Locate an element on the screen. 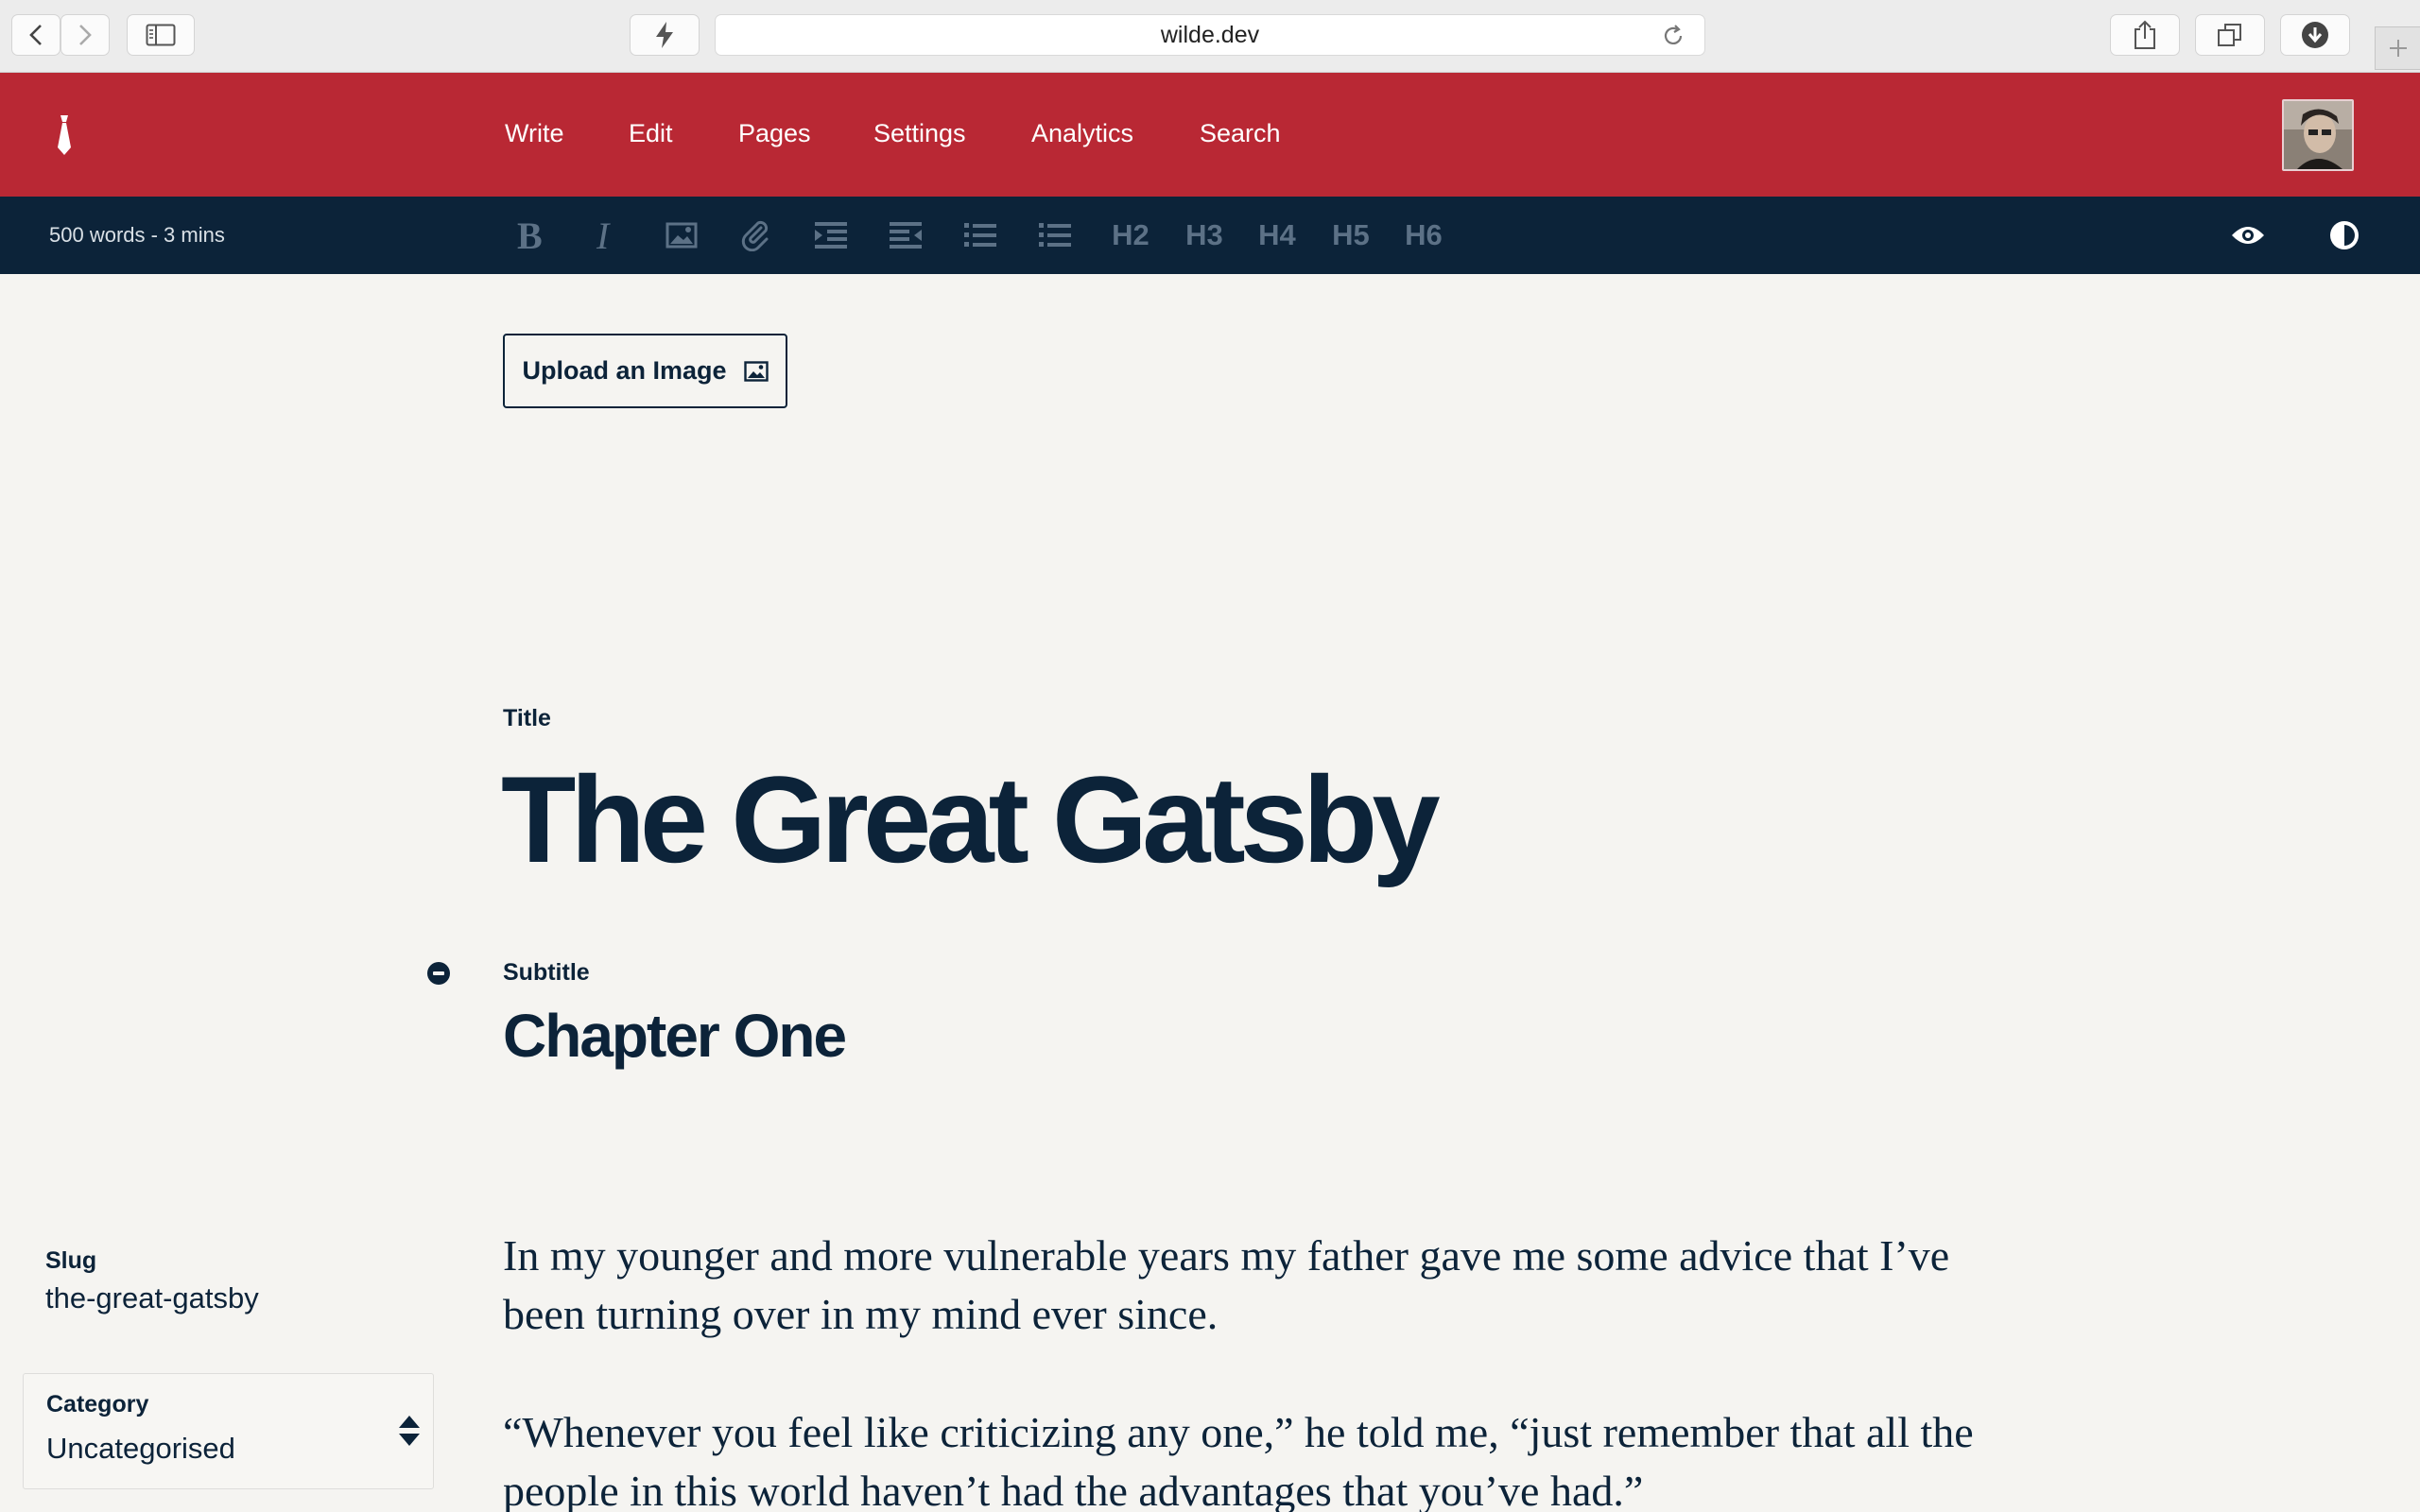  category-value: Uncategorised is located at coordinates (140, 1448).